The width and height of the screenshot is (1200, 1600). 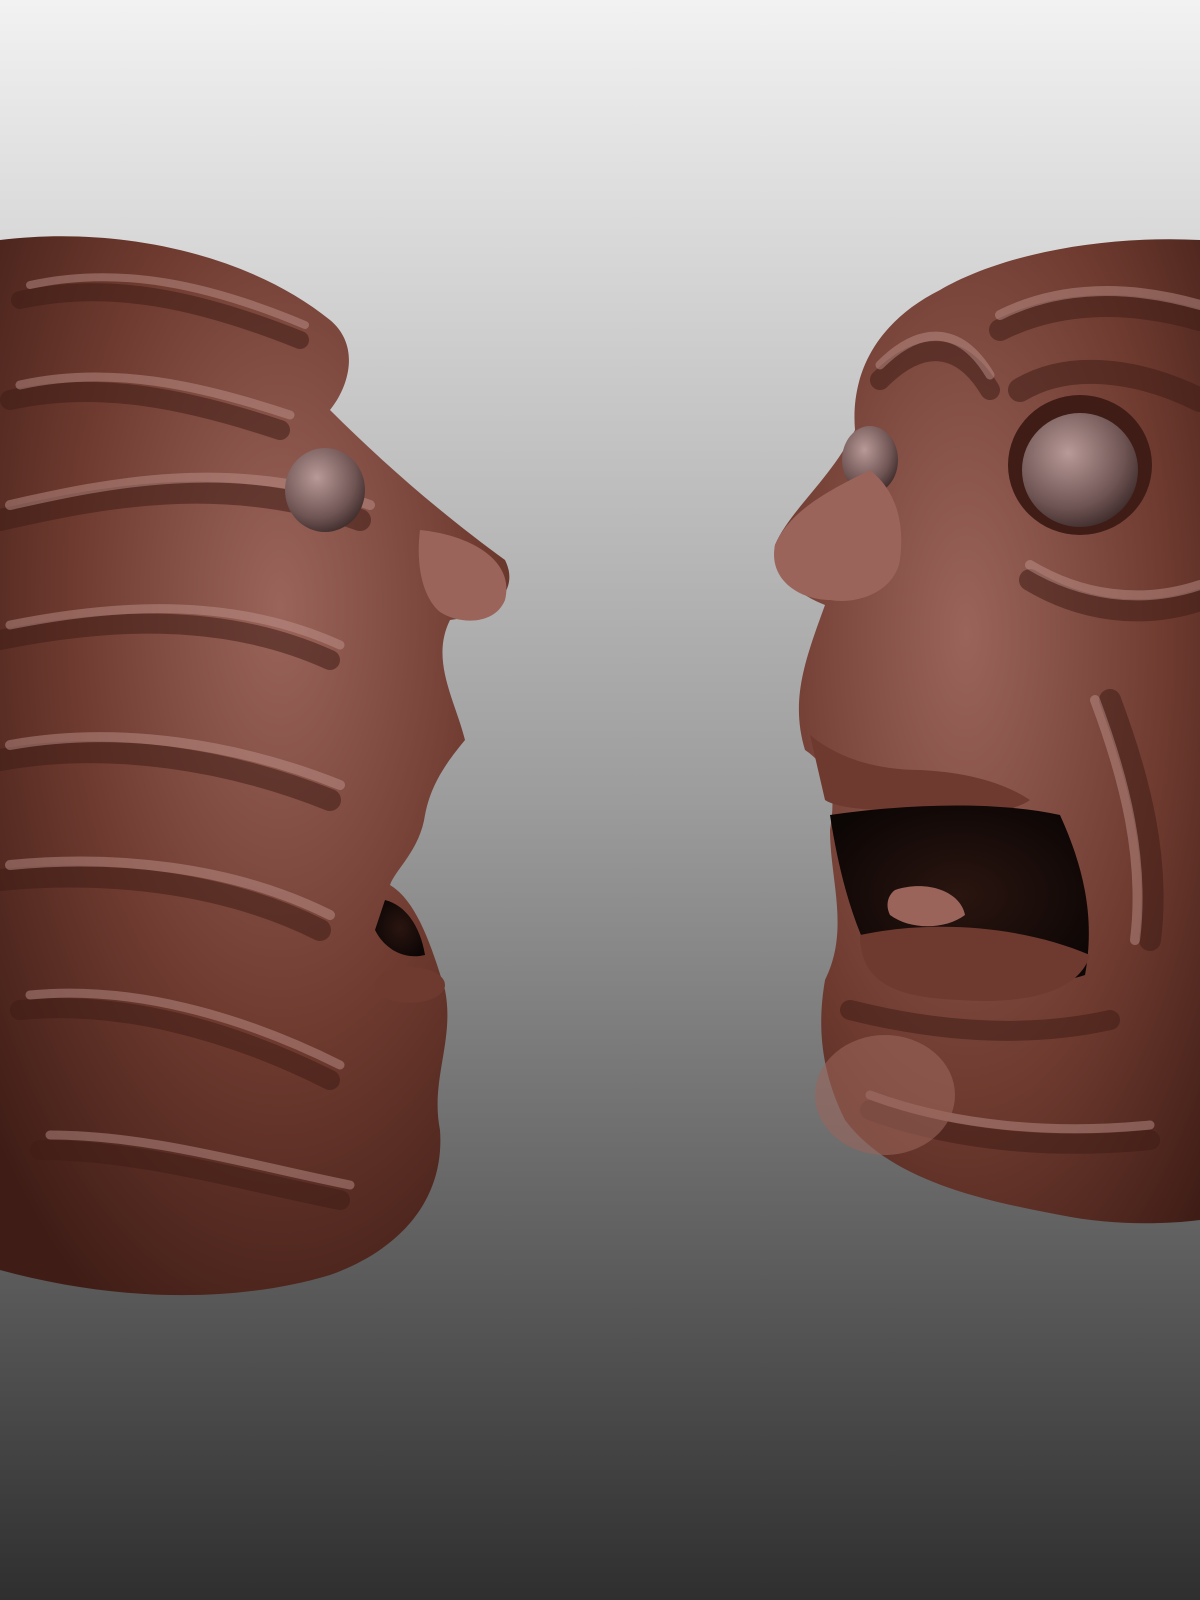 What do you see at coordinates (1080, 470) in the screenshot?
I see `right-head-eye` at bounding box center [1080, 470].